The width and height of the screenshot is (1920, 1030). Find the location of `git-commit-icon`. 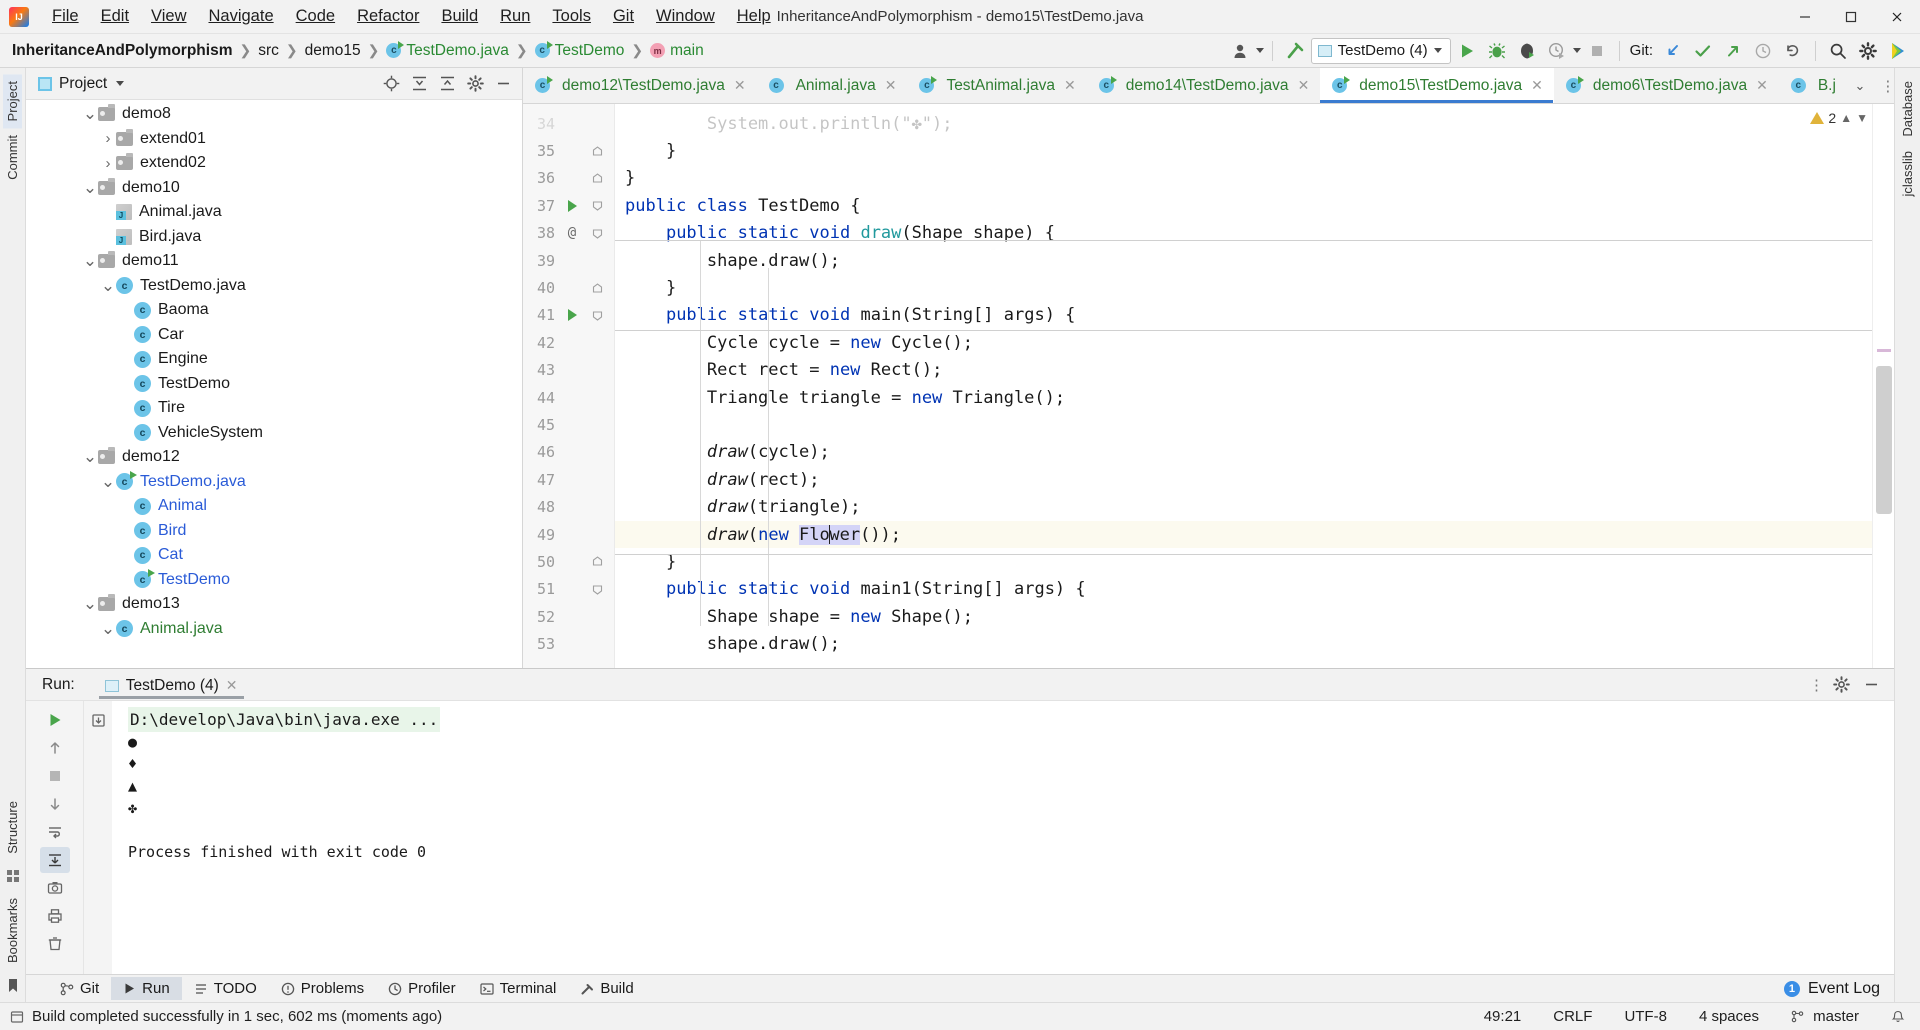

git-commit-icon is located at coordinates (1703, 51).